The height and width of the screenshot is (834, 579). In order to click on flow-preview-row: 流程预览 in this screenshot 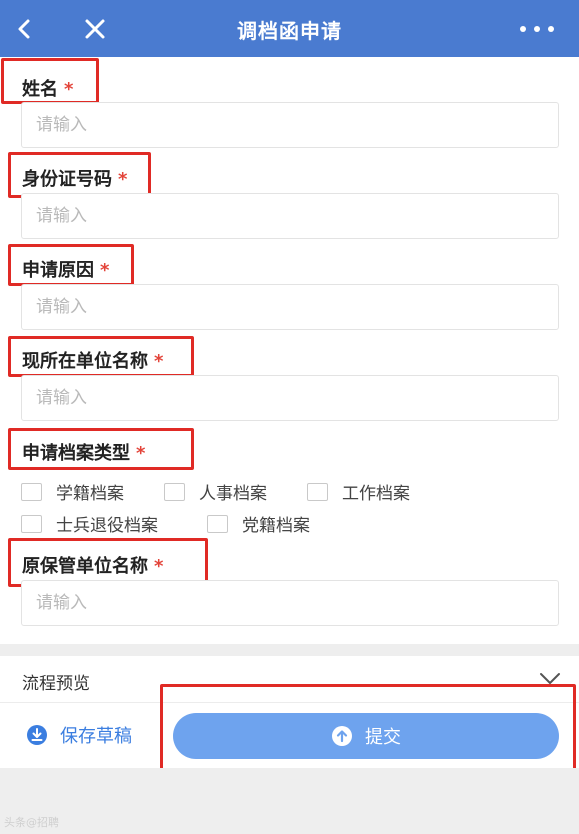, I will do `click(289, 679)`.